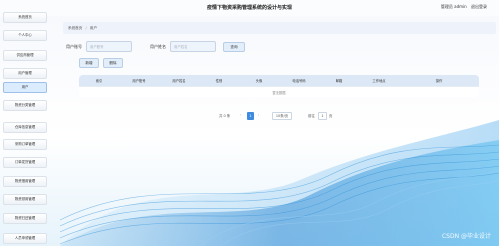 The width and height of the screenshot is (499, 246). Describe the element at coordinates (339, 80) in the screenshot. I see `column-header-email: 邮箱` at that location.